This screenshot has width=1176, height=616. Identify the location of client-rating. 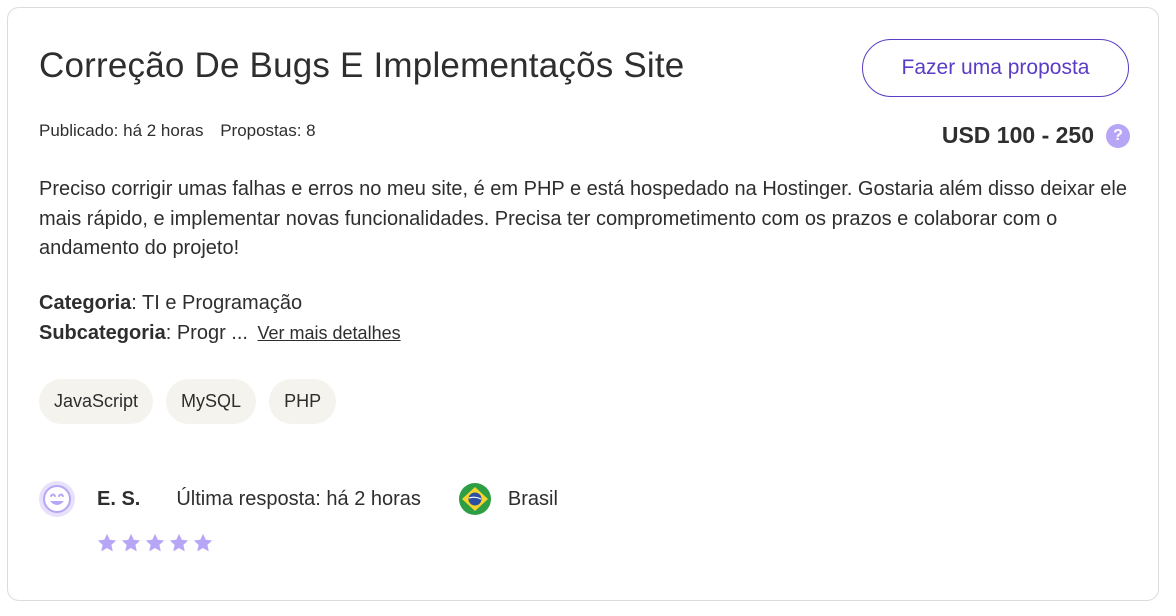
(155, 543).